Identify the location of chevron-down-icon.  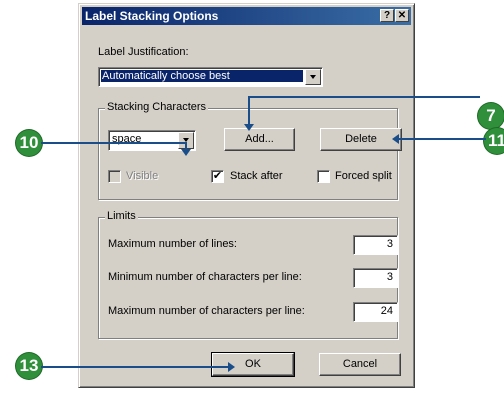
(313, 77).